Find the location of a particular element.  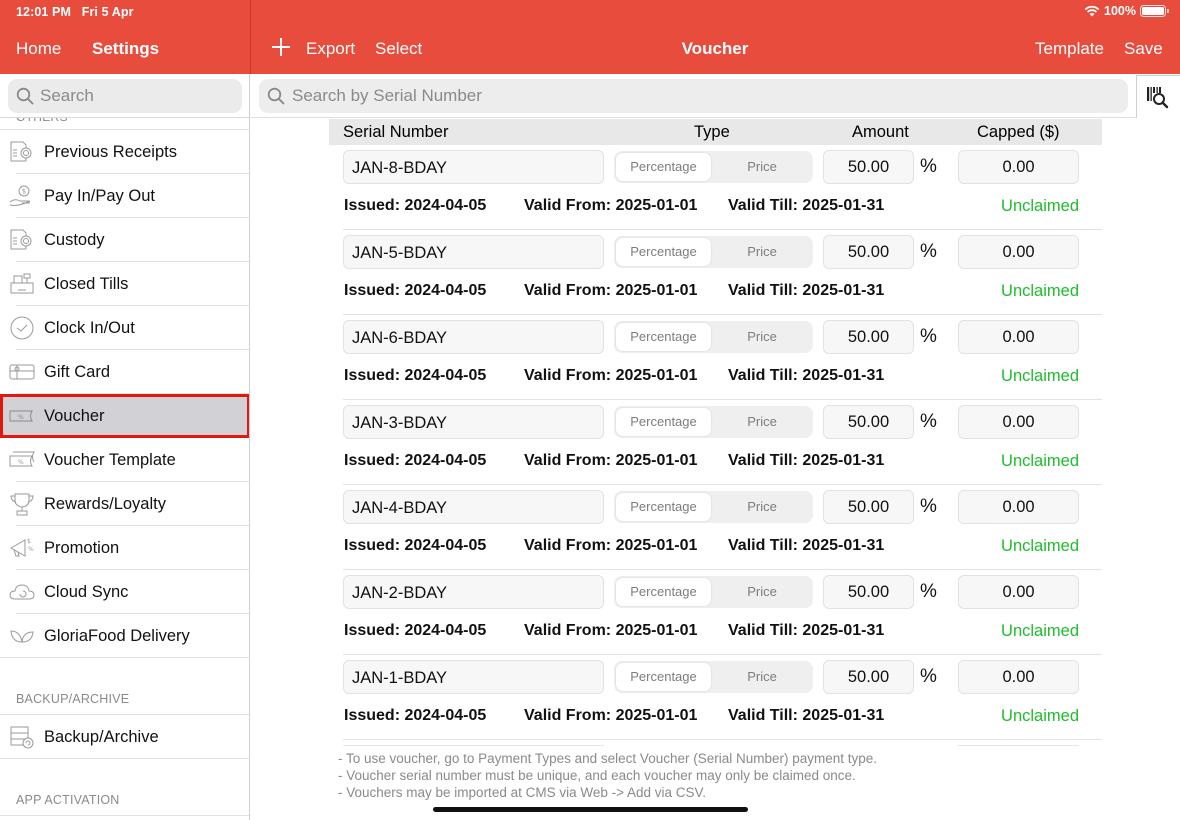

custody-icon is located at coordinates (21, 239).